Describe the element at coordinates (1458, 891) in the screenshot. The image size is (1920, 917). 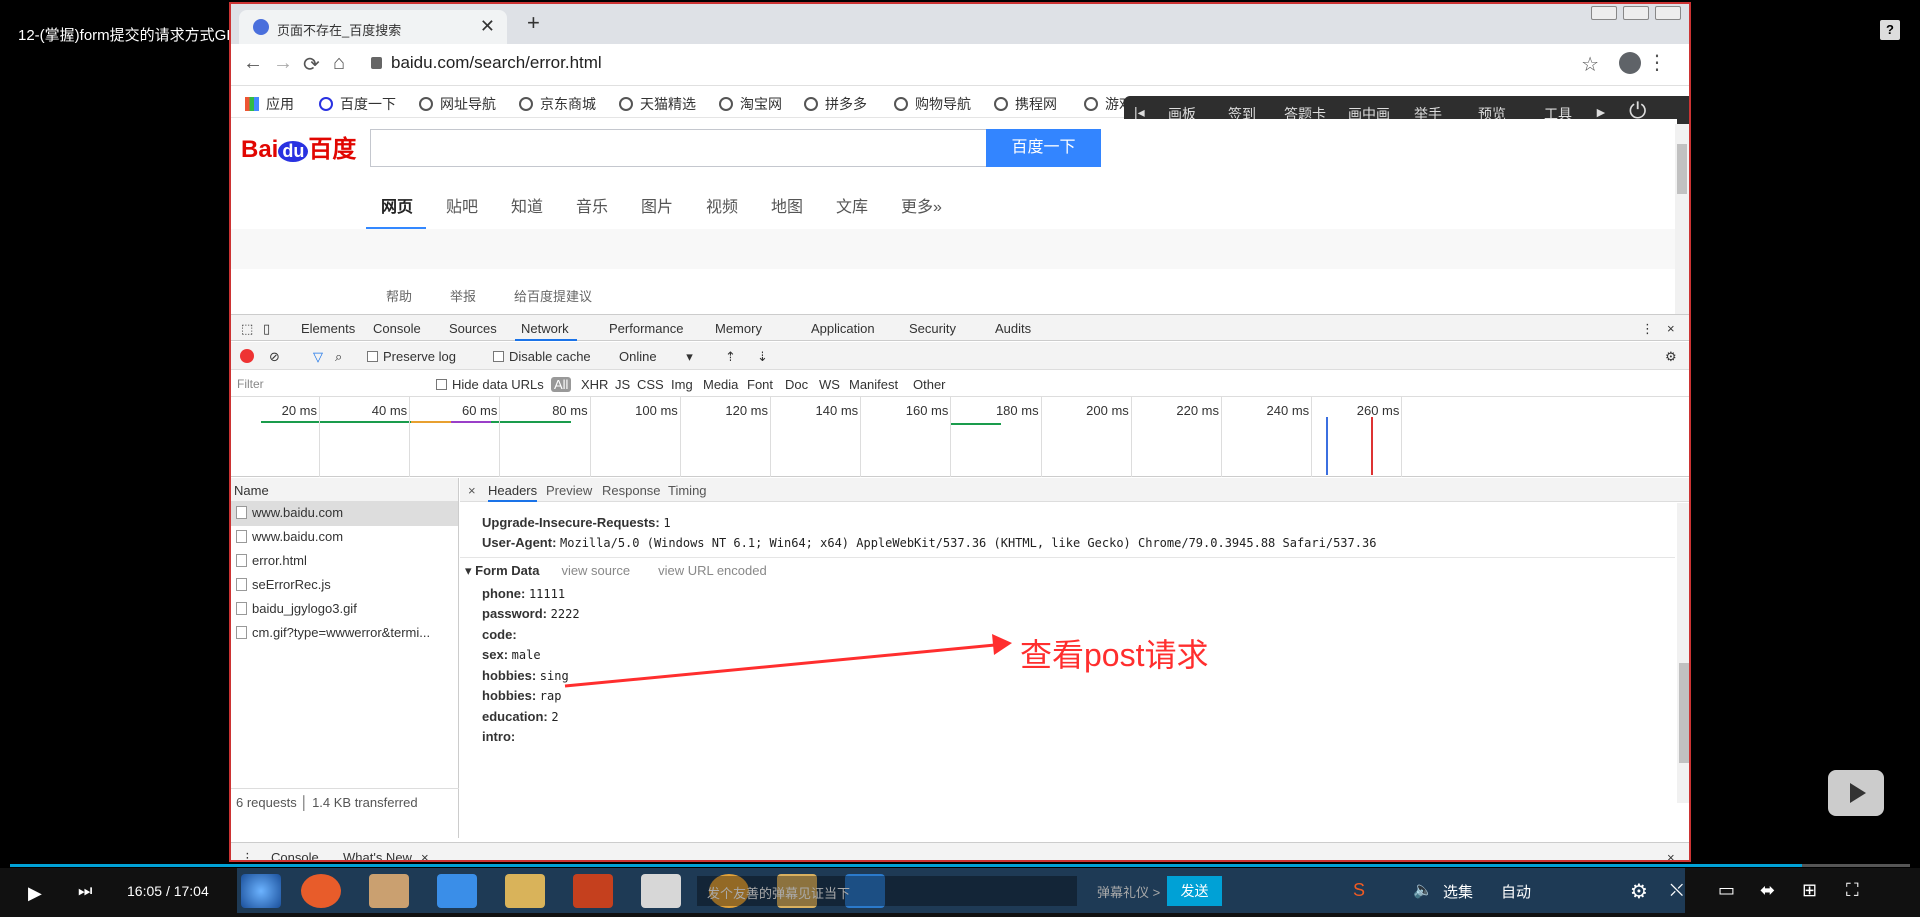
I see `episode-select-button: 选集` at that location.